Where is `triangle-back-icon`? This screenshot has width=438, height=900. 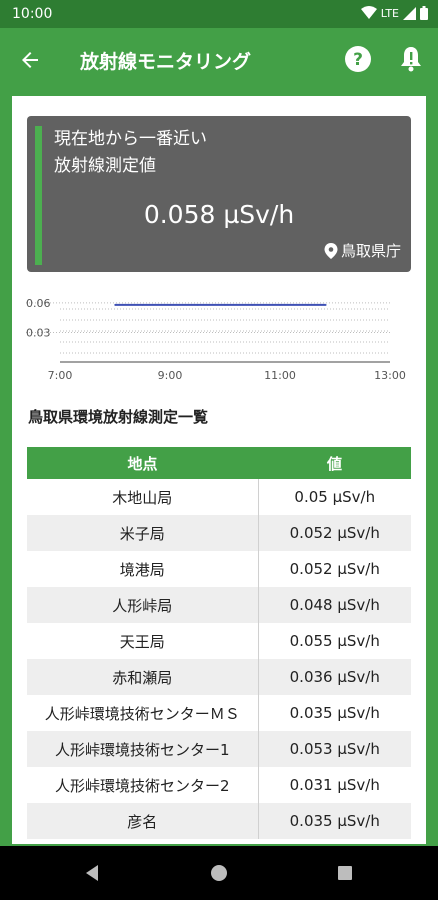 triangle-back-icon is located at coordinates (92, 873).